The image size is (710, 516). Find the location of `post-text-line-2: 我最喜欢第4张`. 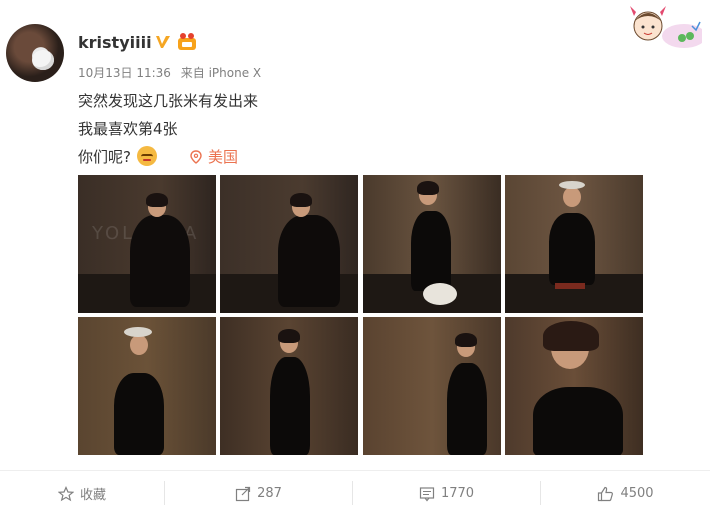

post-text-line-2: 我最喜欢第4张 is located at coordinates (128, 129).